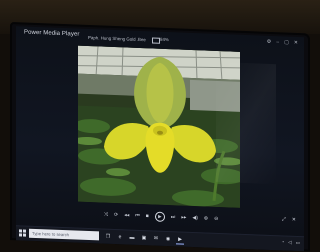 The image size is (320, 252). What do you see at coordinates (117, 38) in the screenshot?
I see `file-name: Paph. Hung Sheng Gold .Bee` at bounding box center [117, 38].